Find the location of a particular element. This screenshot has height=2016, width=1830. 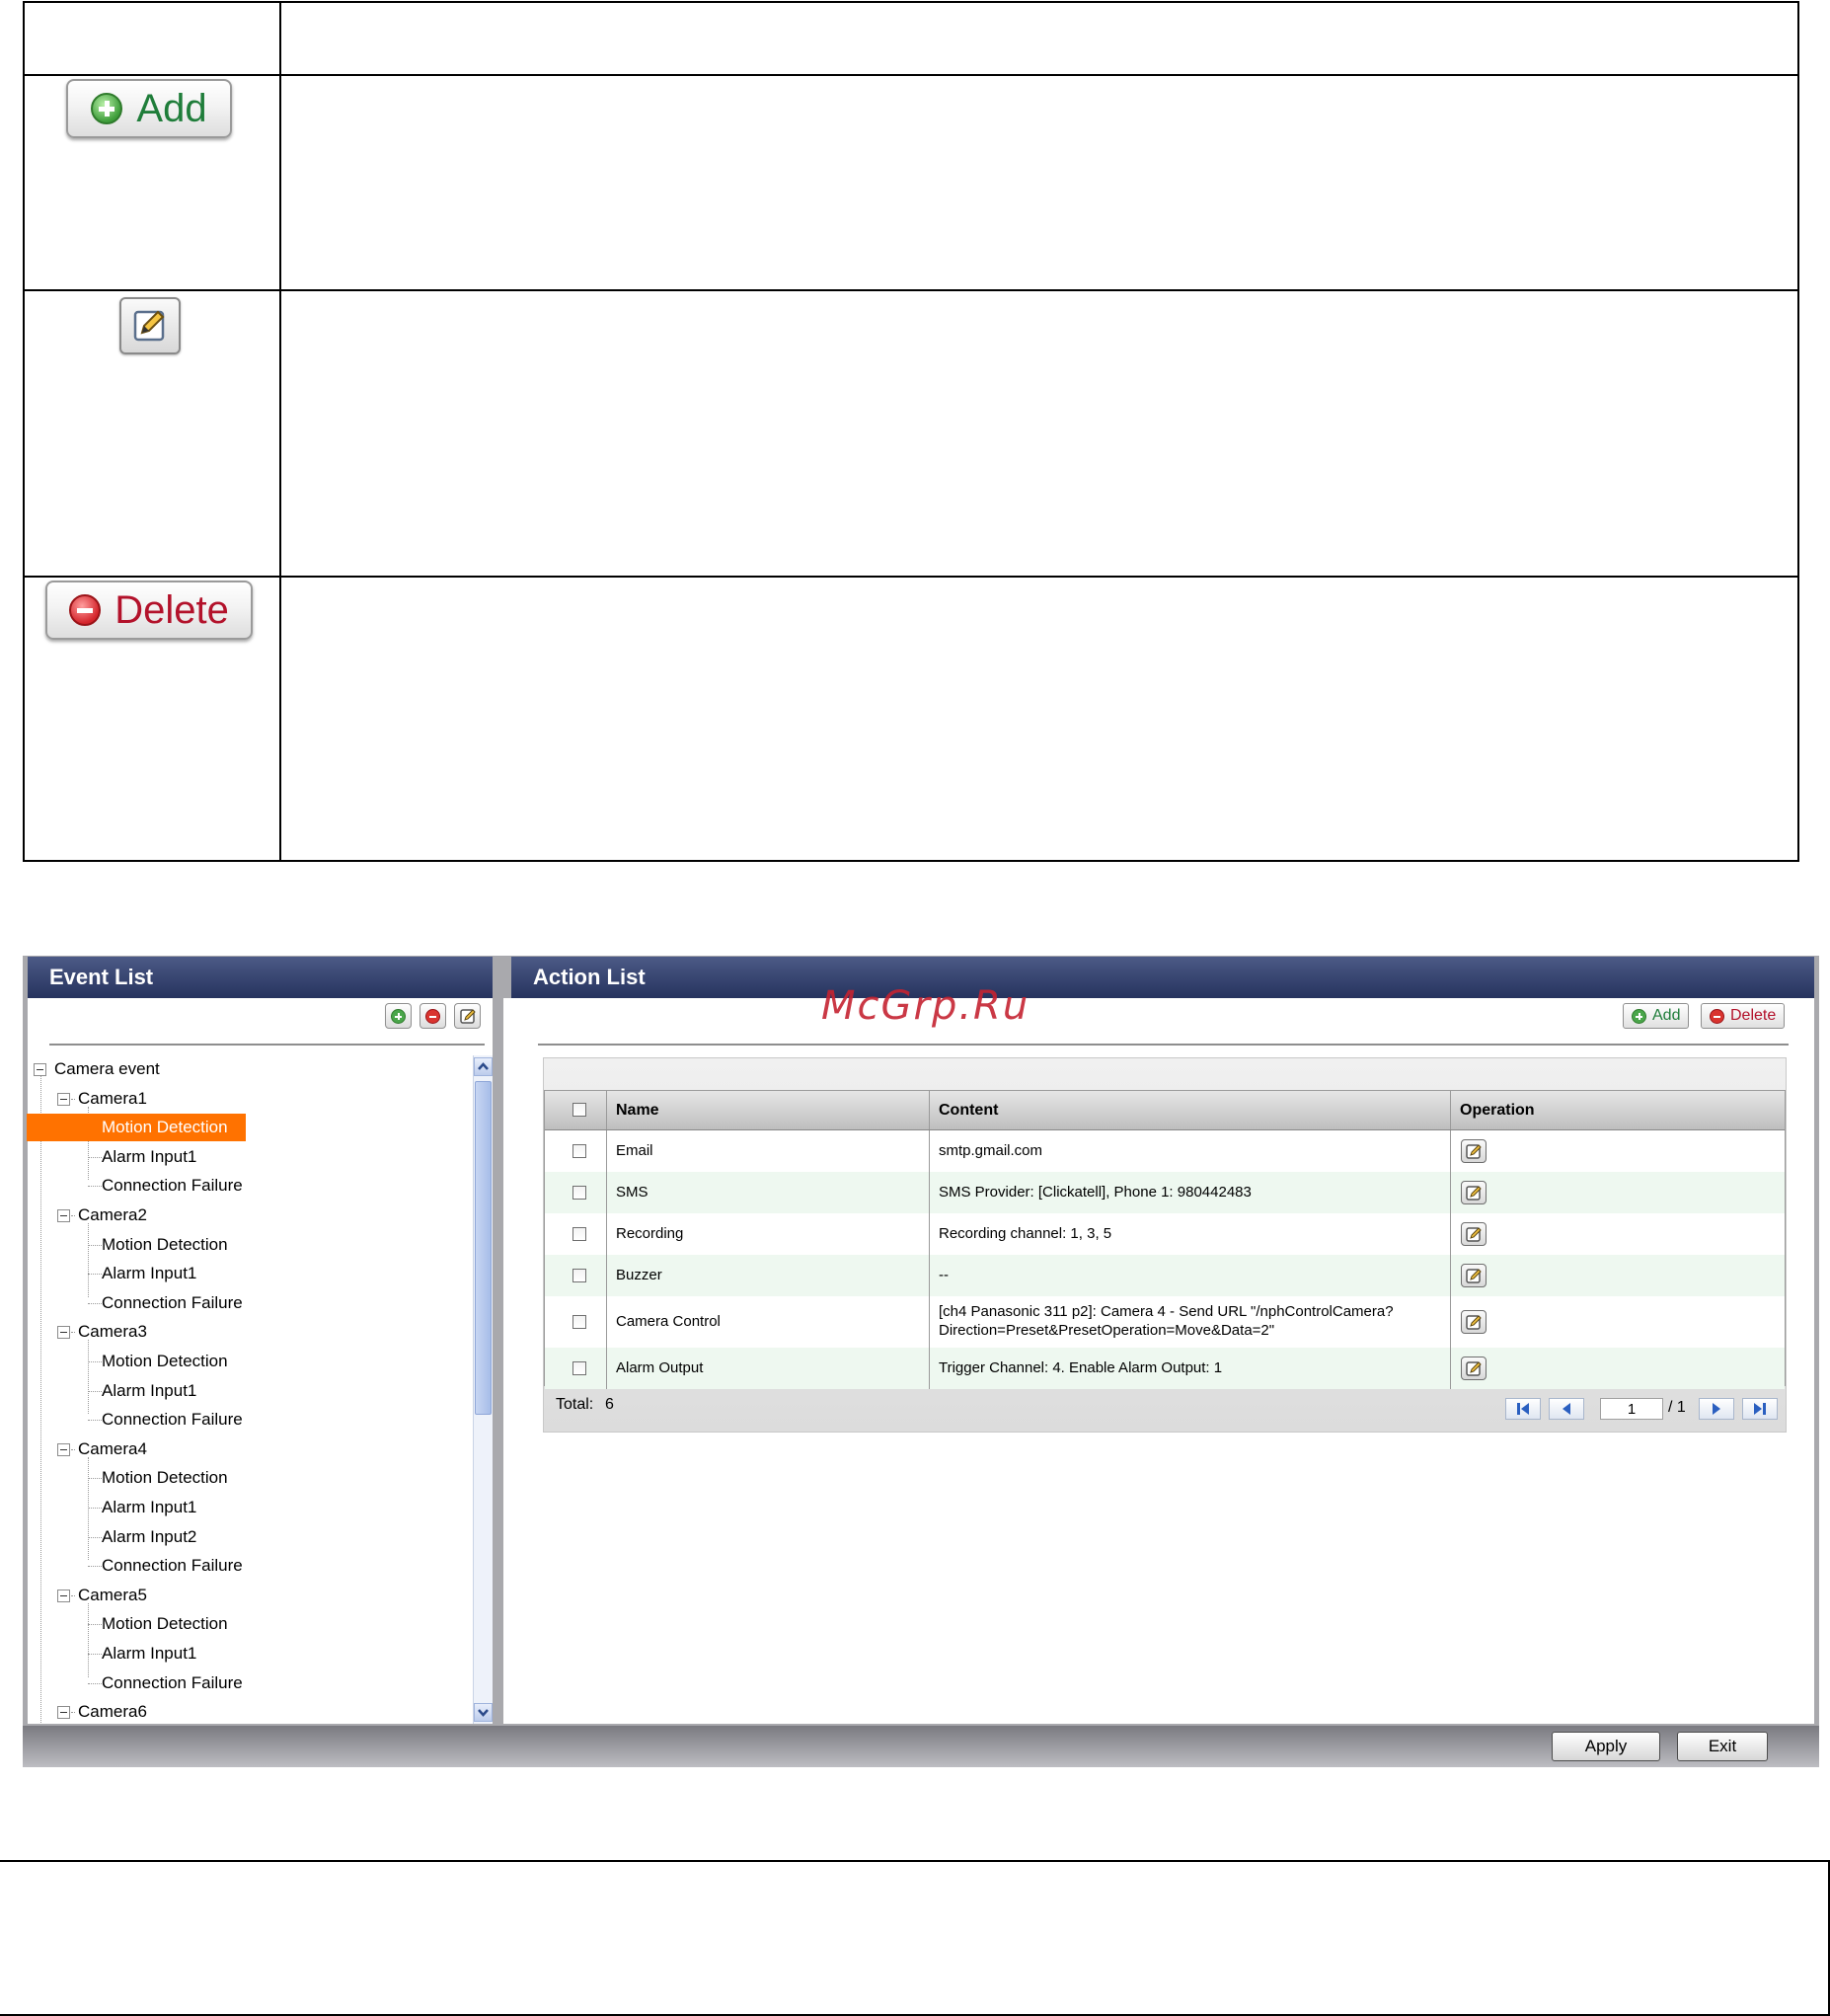

add-button-illustration: Add is located at coordinates (149, 108).